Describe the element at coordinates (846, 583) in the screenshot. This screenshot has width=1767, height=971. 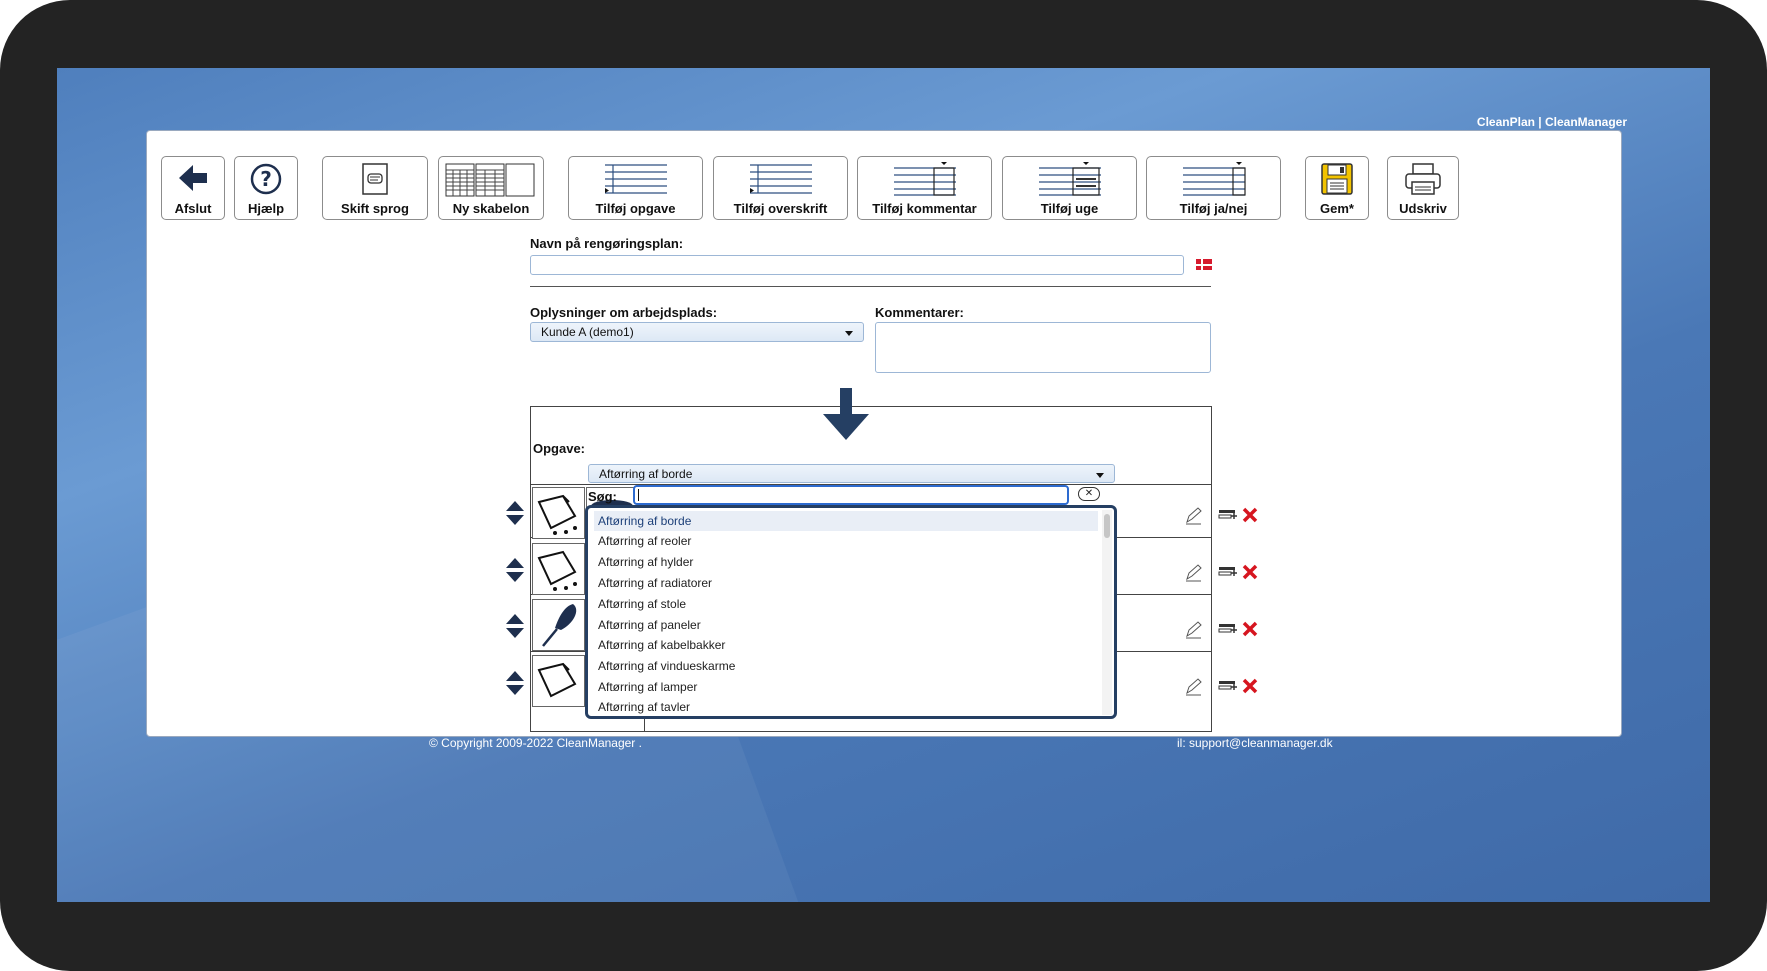
I see `dropdown-option: Aftørring af radiatorer` at that location.